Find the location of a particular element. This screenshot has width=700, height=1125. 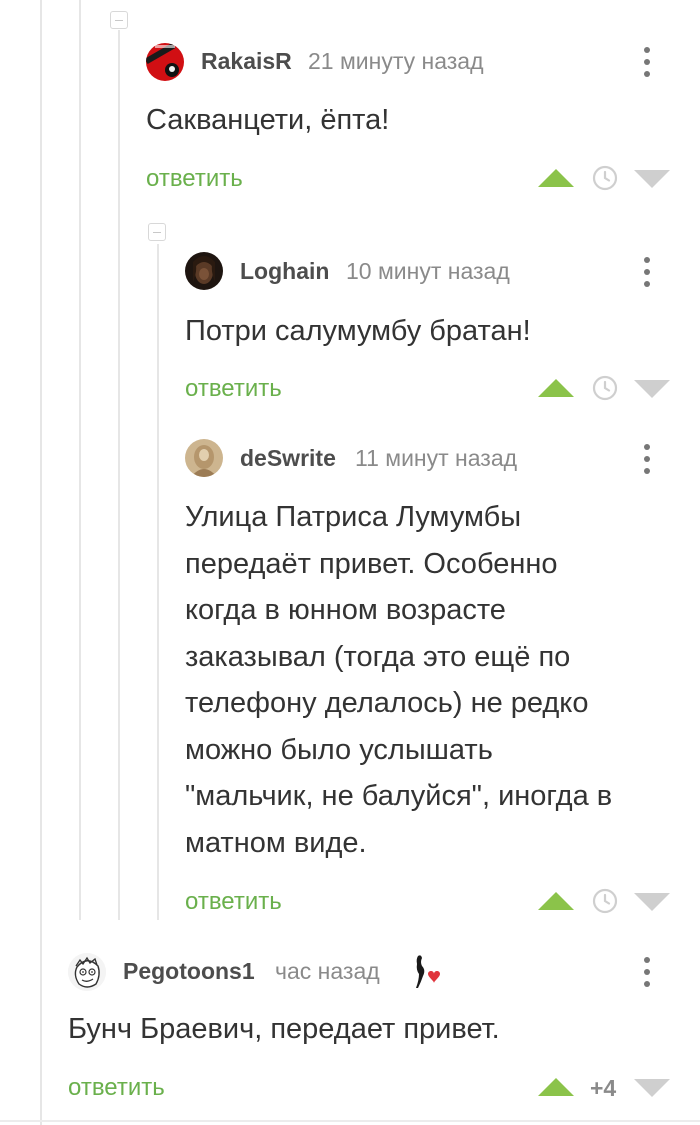

comment-text-line: телефону делалось) не редко is located at coordinates (387, 703).